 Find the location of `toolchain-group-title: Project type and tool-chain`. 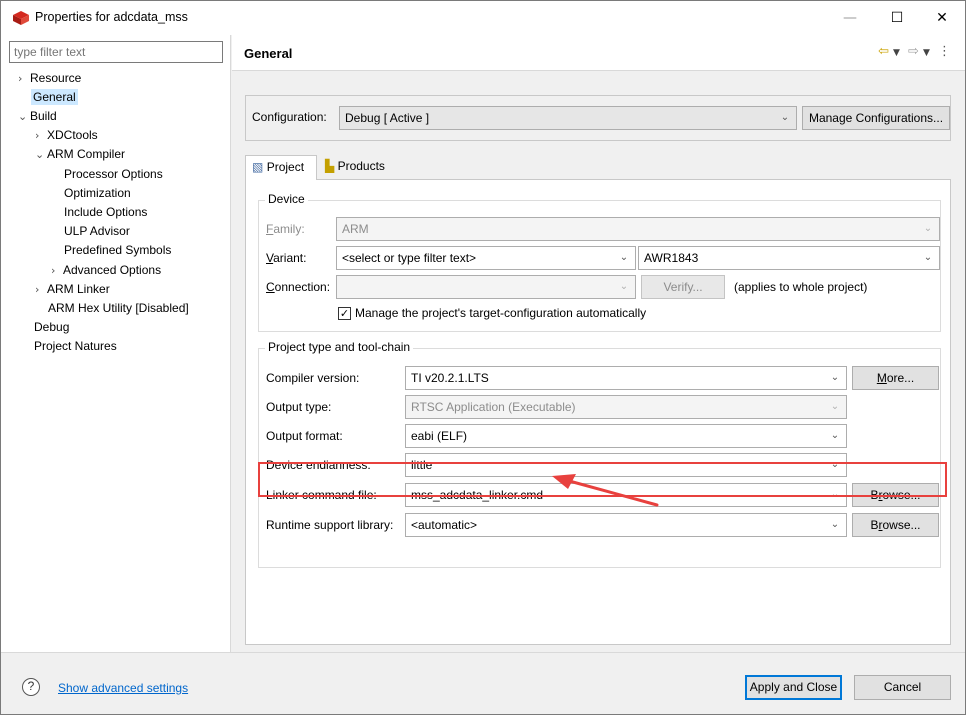

toolchain-group-title: Project type and tool-chain is located at coordinates (339, 347).